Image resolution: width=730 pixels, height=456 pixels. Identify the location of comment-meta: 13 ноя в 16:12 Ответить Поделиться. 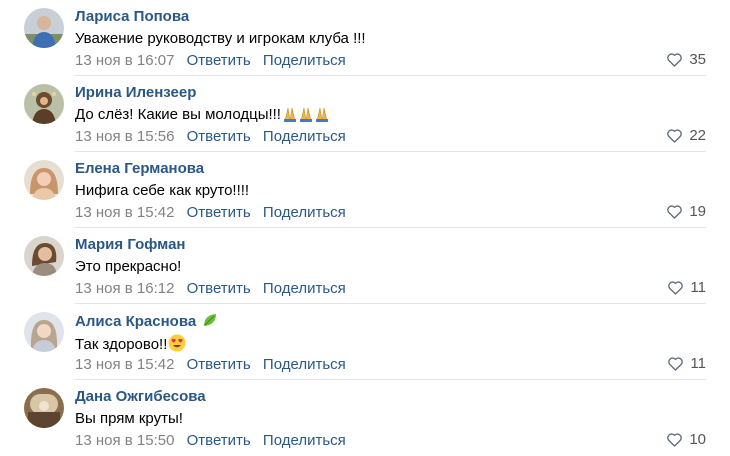
(210, 288).